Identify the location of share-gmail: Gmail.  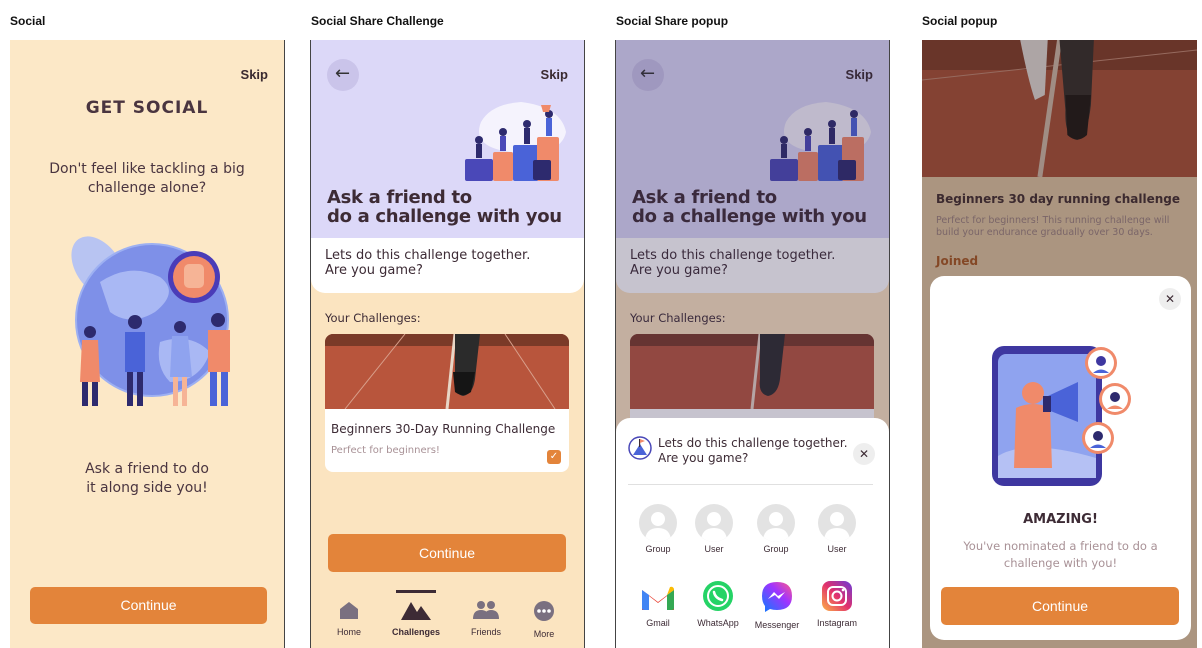
(658, 605).